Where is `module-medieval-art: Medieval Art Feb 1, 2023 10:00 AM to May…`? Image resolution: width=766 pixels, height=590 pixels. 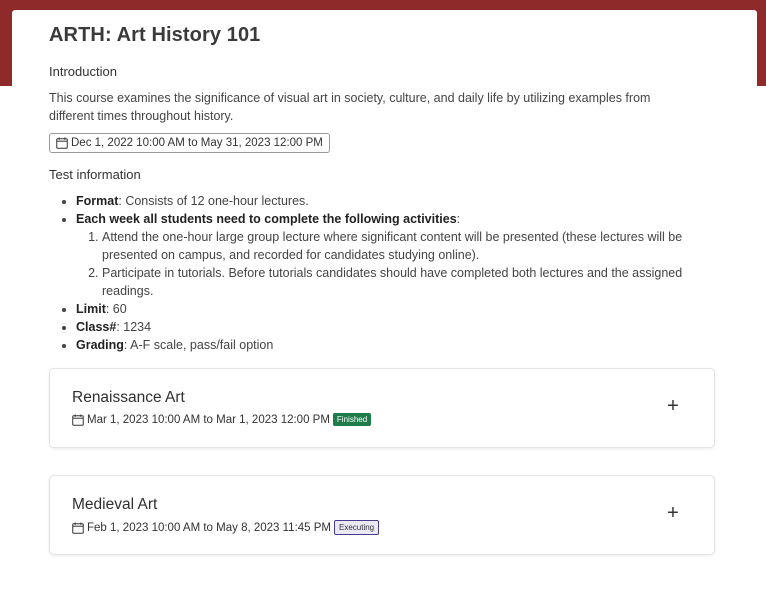
module-medieval-art: Medieval Art Feb 1, 2023 10:00 AM to May… is located at coordinates (382, 515).